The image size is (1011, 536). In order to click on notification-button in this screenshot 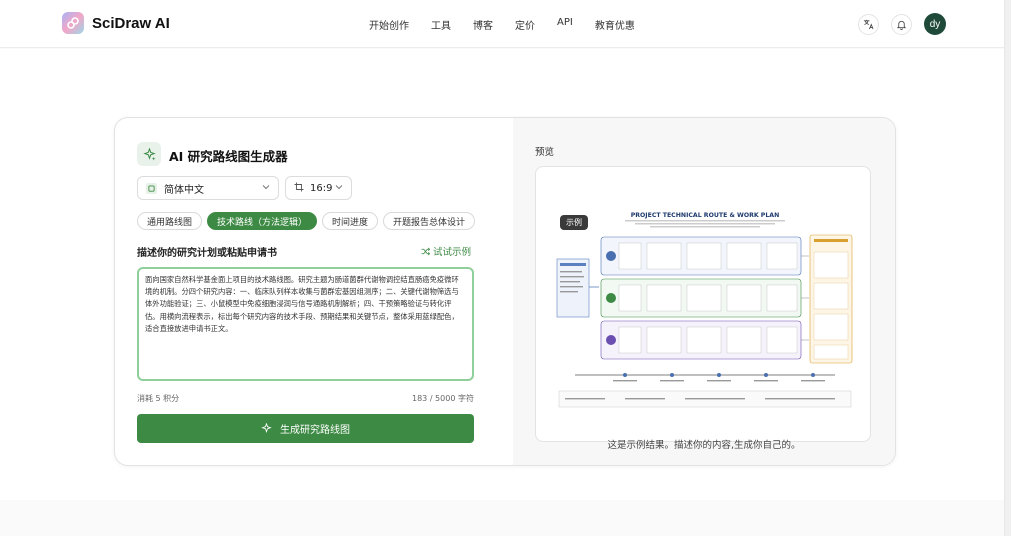, I will do `click(901, 24)`.